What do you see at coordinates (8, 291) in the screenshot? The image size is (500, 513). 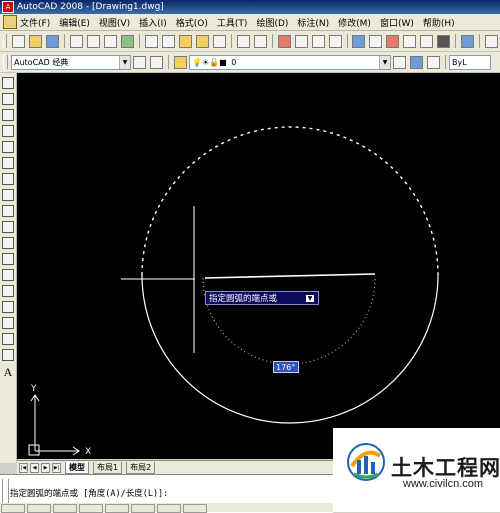 I see `point-icon` at bounding box center [8, 291].